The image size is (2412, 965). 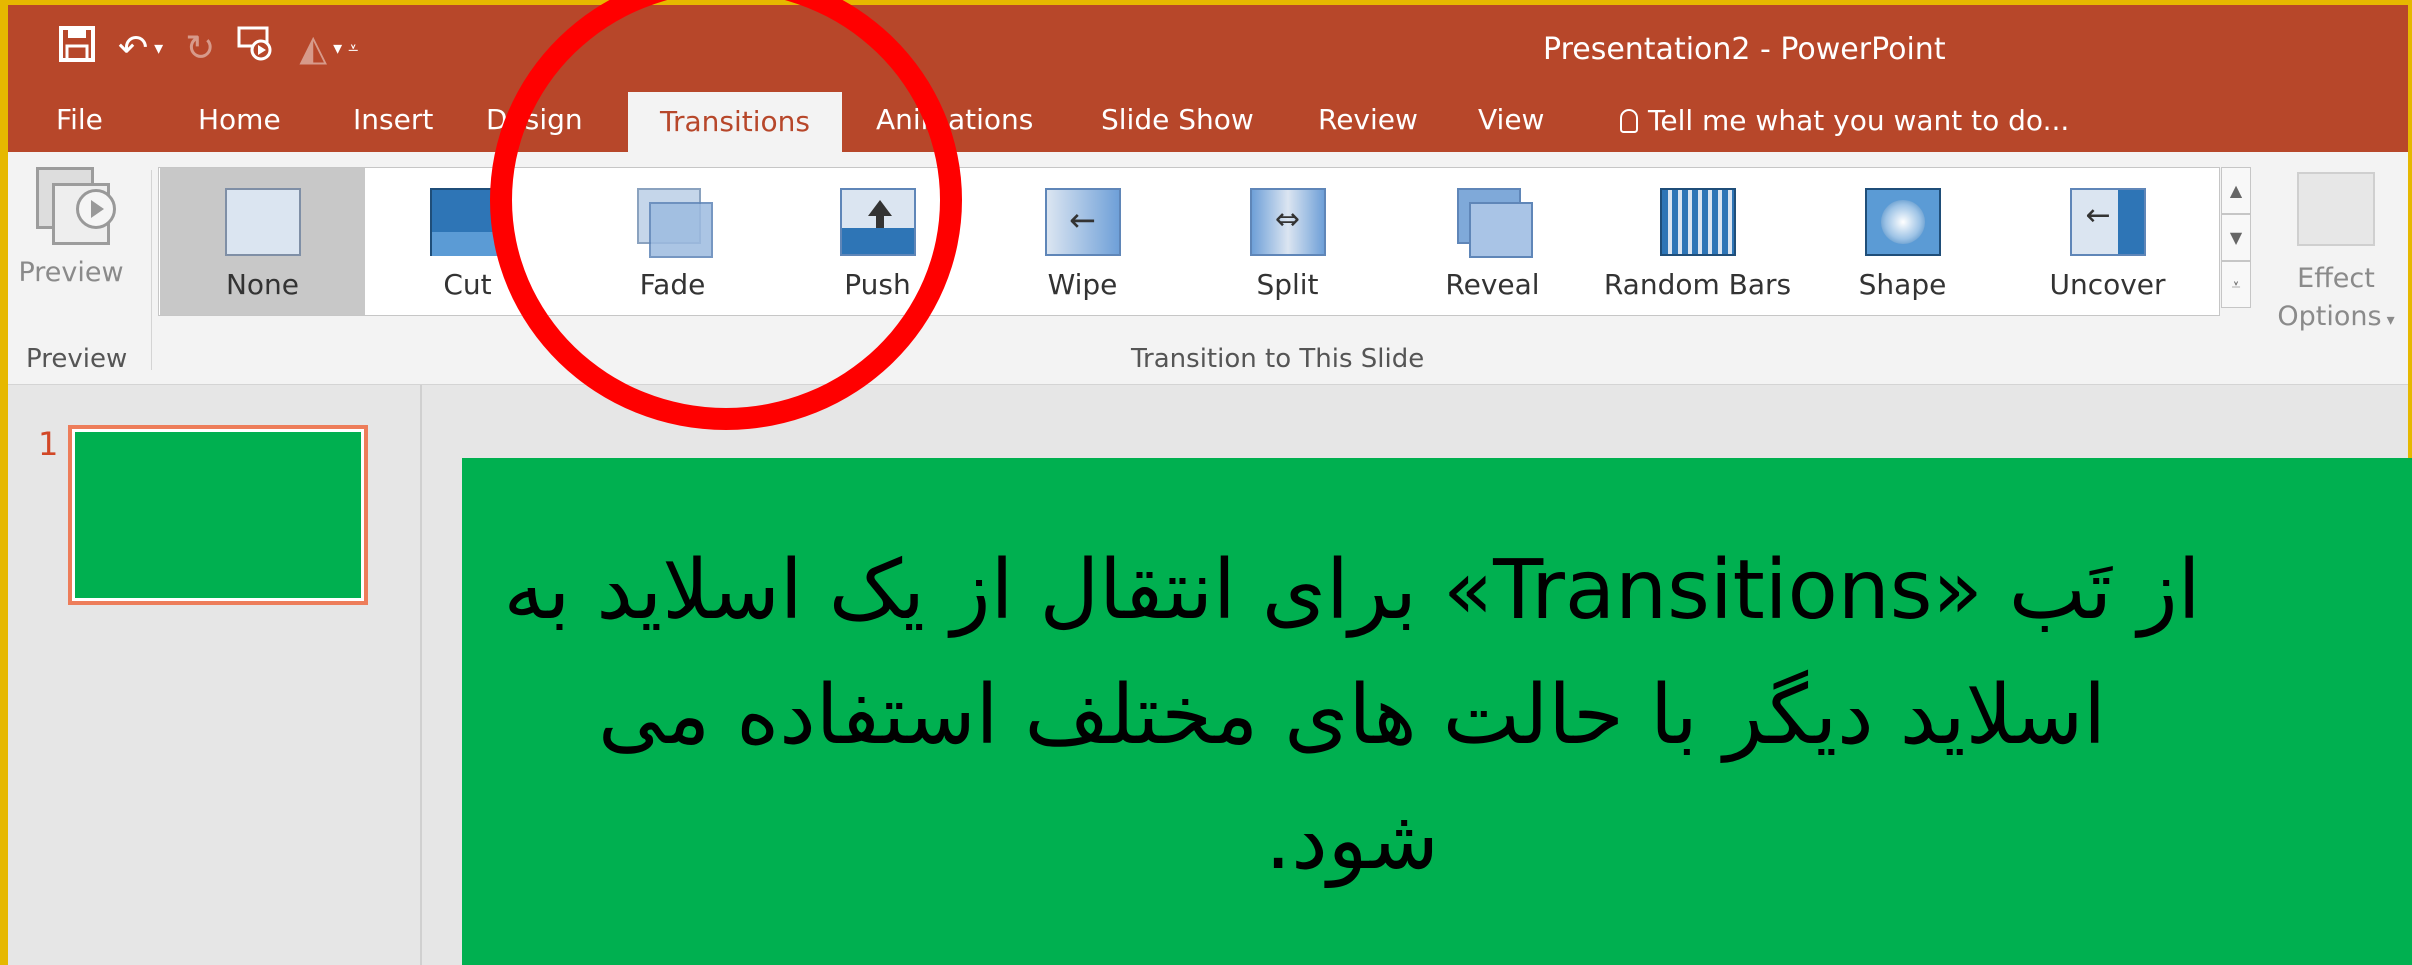 What do you see at coordinates (735, 122) in the screenshot?
I see `tab-transitions: Transitions` at bounding box center [735, 122].